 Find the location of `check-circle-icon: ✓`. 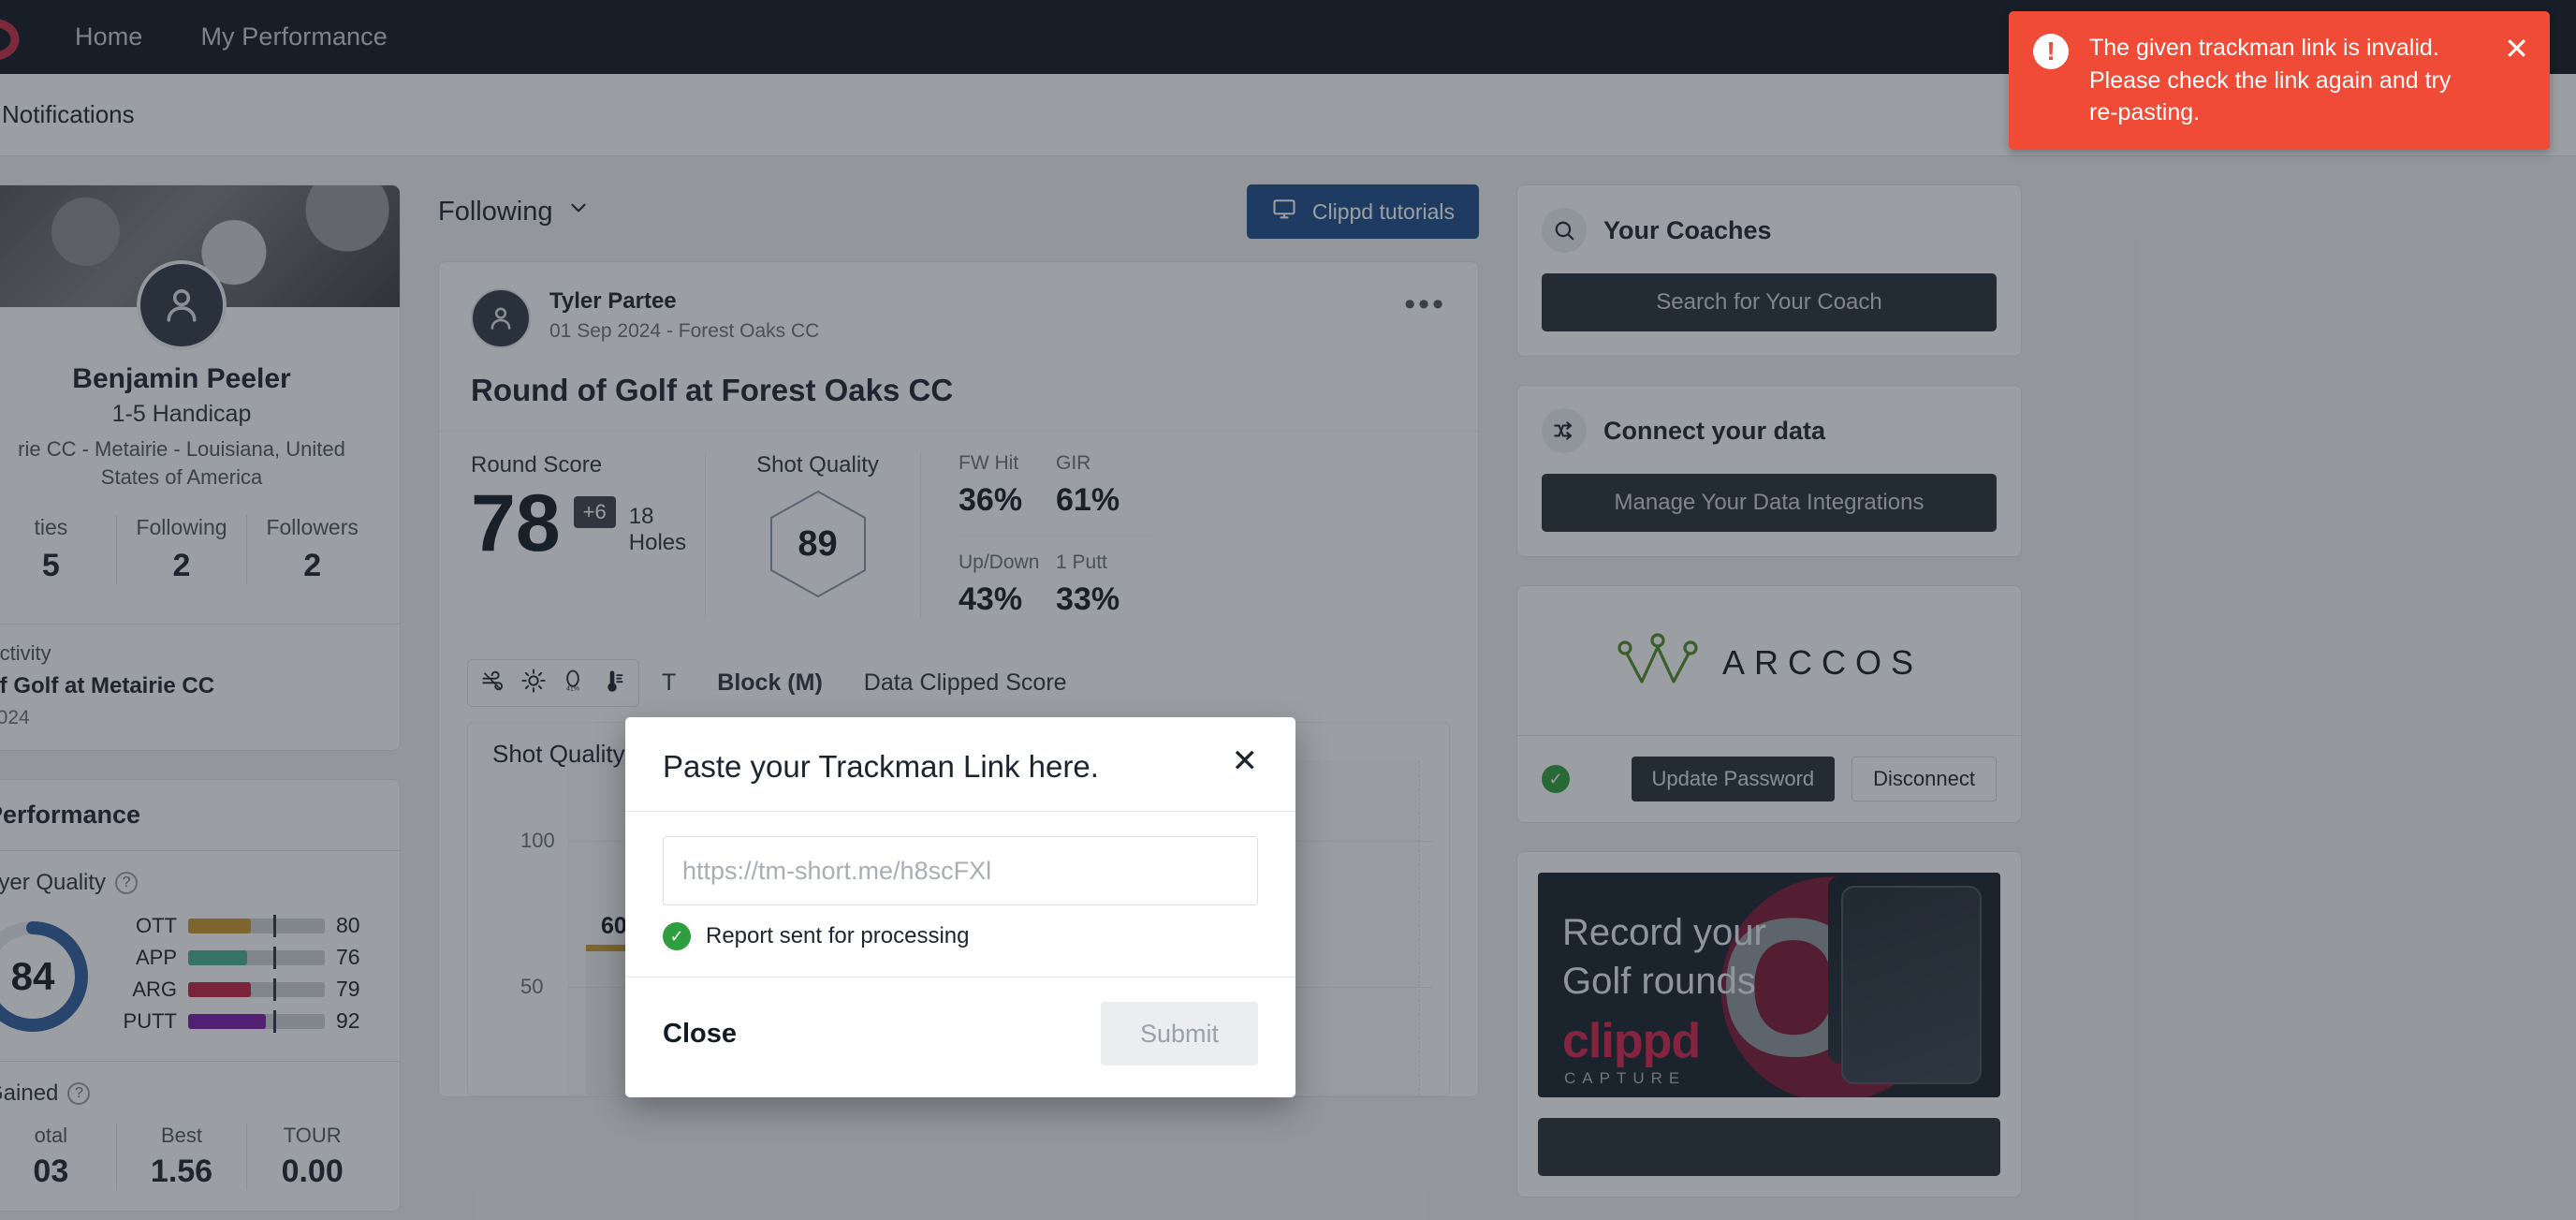

check-circle-icon: ✓ is located at coordinates (677, 936).